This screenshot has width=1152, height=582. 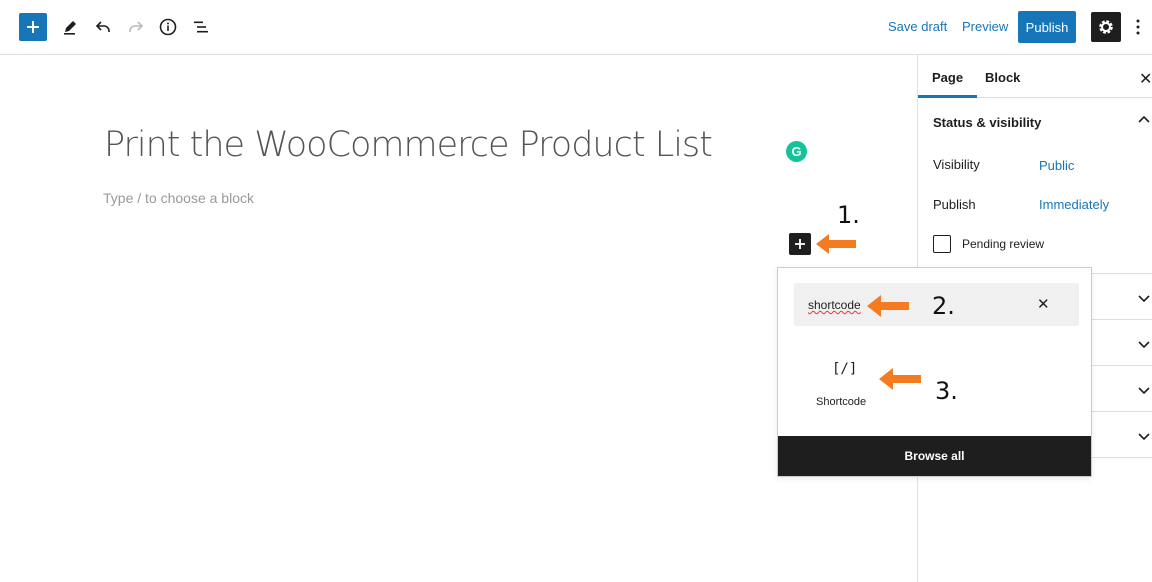 I want to click on toggle-inserter-button, so click(x=33, y=27).